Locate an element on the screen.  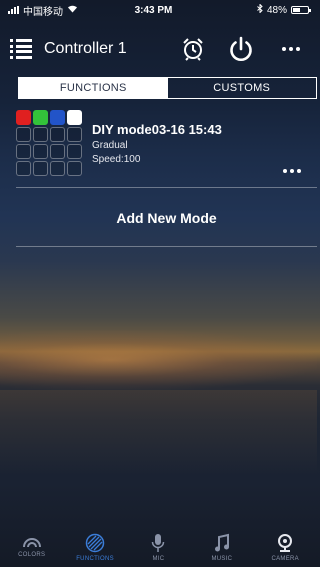
nav-camera: CAMERA is located at coordinates (285, 547).